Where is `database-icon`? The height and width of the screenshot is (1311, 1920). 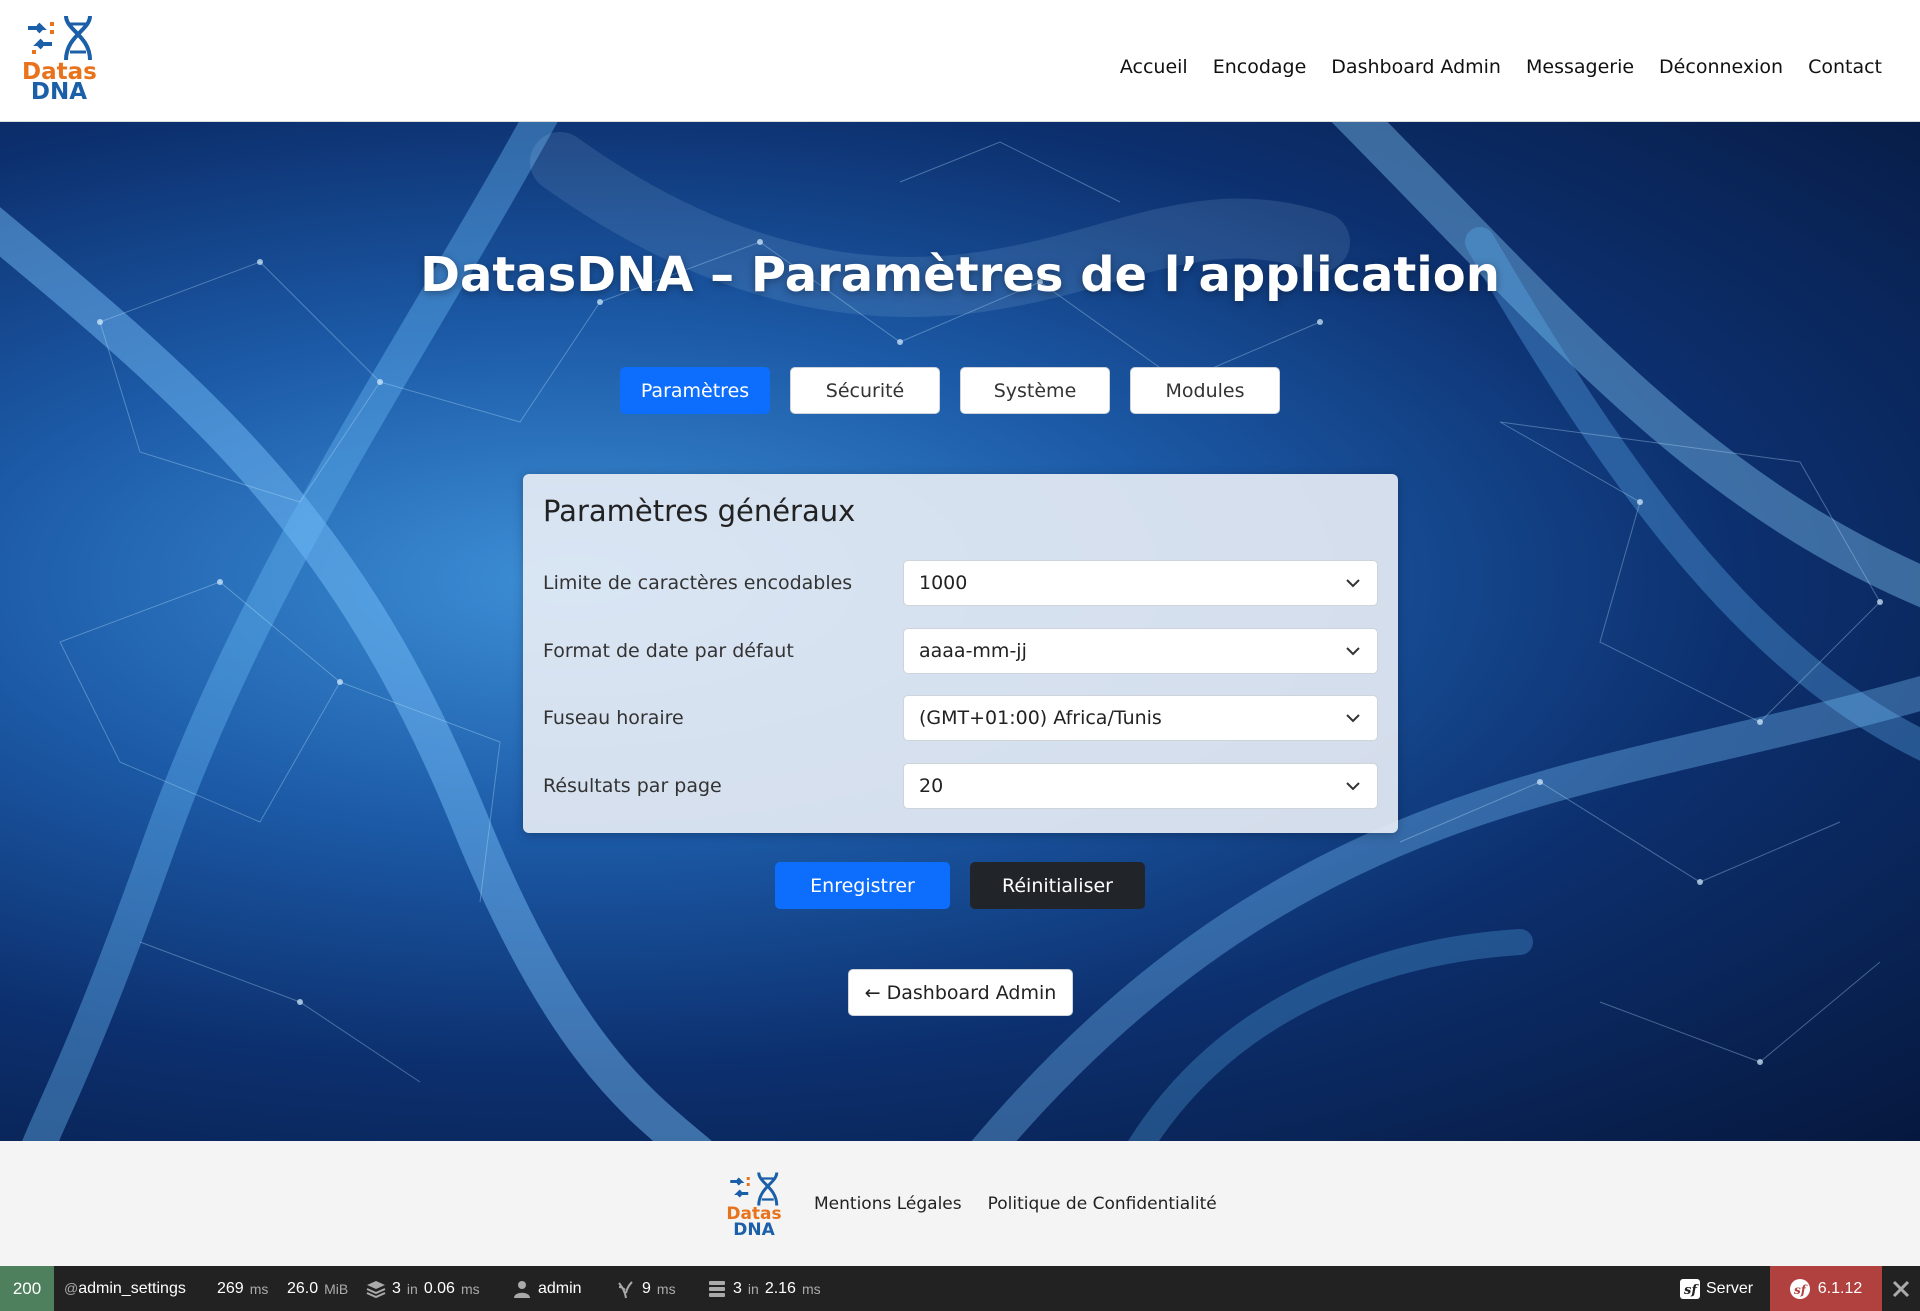
database-icon is located at coordinates (717, 1288).